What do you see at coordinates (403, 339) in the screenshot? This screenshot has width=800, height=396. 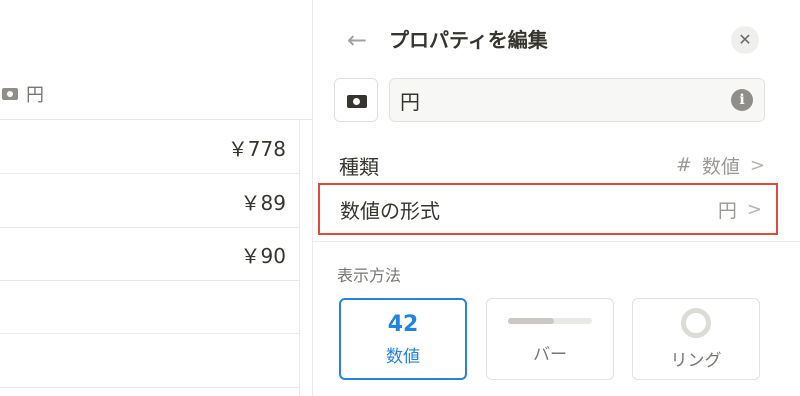 I see `display-option-number: 42 数値` at bounding box center [403, 339].